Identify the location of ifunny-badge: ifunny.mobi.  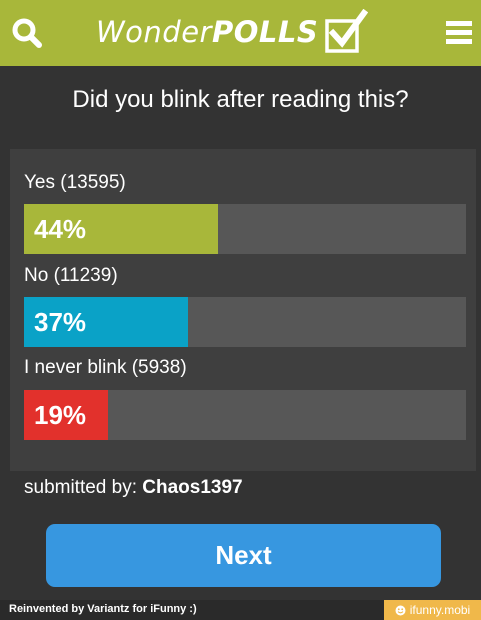
(432, 610).